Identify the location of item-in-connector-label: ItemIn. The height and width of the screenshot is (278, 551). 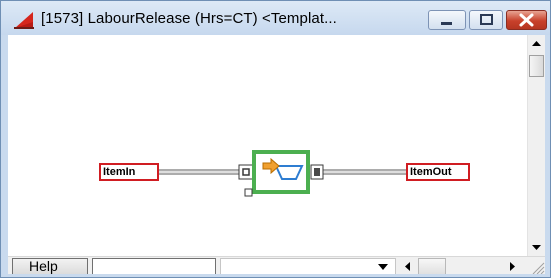
(129, 172).